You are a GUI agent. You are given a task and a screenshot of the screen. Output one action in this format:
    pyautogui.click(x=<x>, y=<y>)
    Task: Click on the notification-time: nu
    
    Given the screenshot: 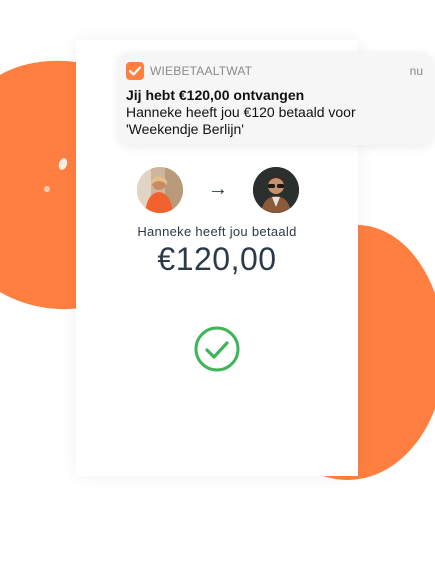 What is the action you would take?
    pyautogui.click(x=416, y=71)
    